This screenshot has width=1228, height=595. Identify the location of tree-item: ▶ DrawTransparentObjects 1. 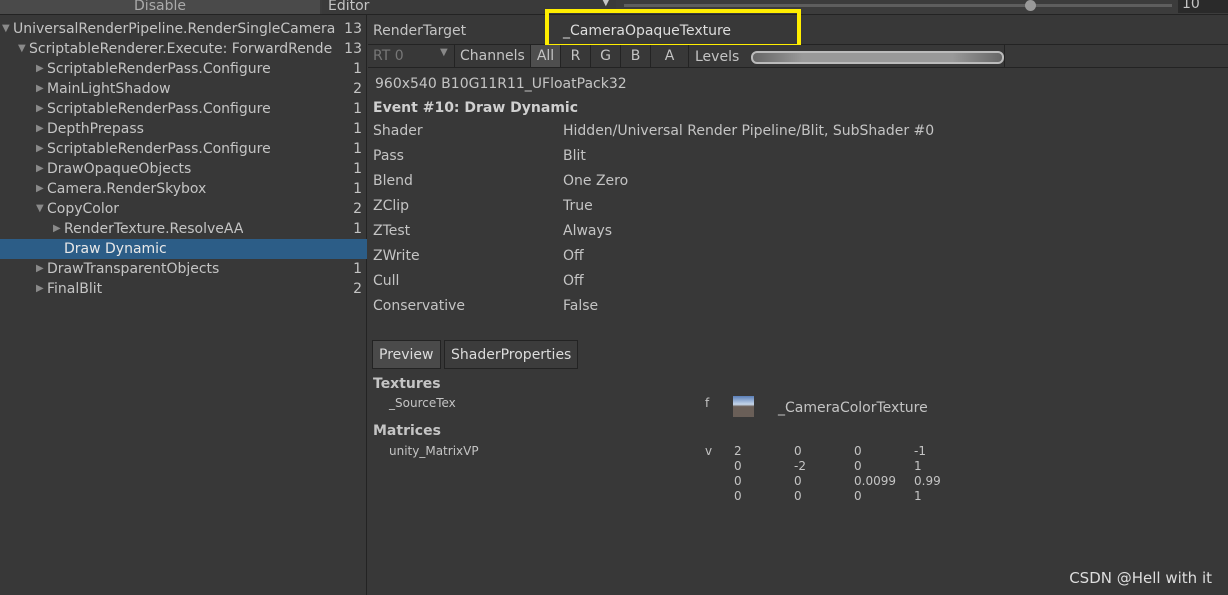
(183, 269).